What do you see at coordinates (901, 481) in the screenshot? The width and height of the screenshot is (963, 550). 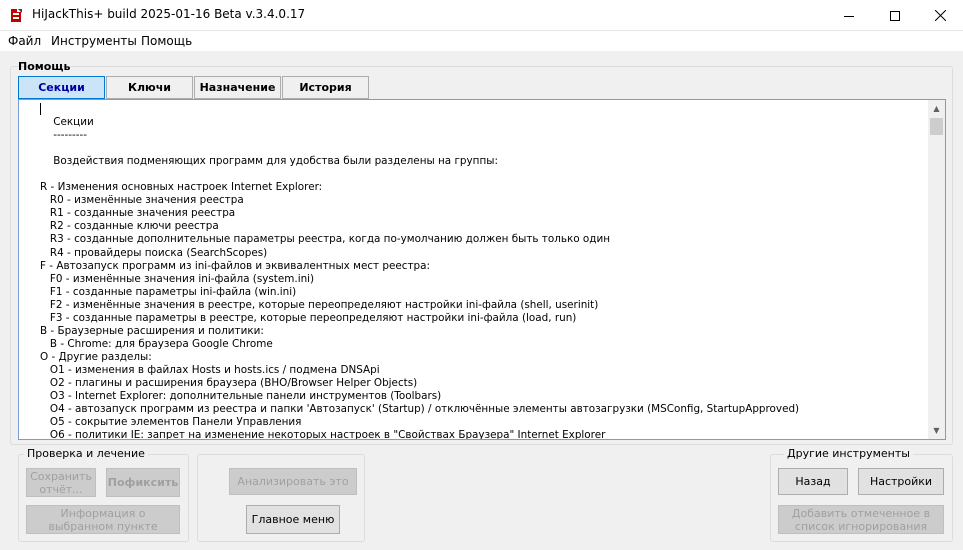 I see `settings-button: Настройки` at bounding box center [901, 481].